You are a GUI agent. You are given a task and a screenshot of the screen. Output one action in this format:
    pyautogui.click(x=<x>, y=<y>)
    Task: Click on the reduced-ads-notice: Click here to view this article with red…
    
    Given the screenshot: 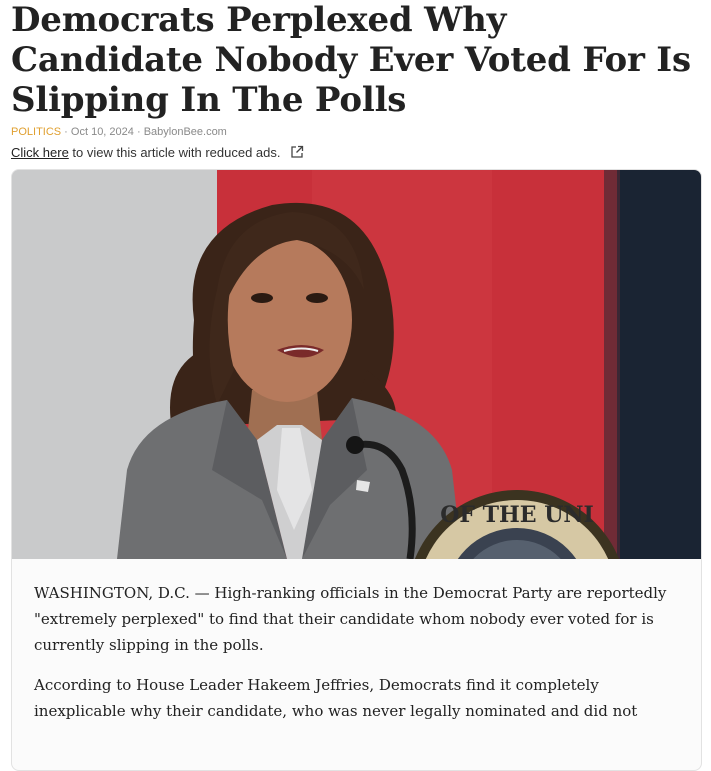 What is the action you would take?
    pyautogui.click(x=157, y=153)
    